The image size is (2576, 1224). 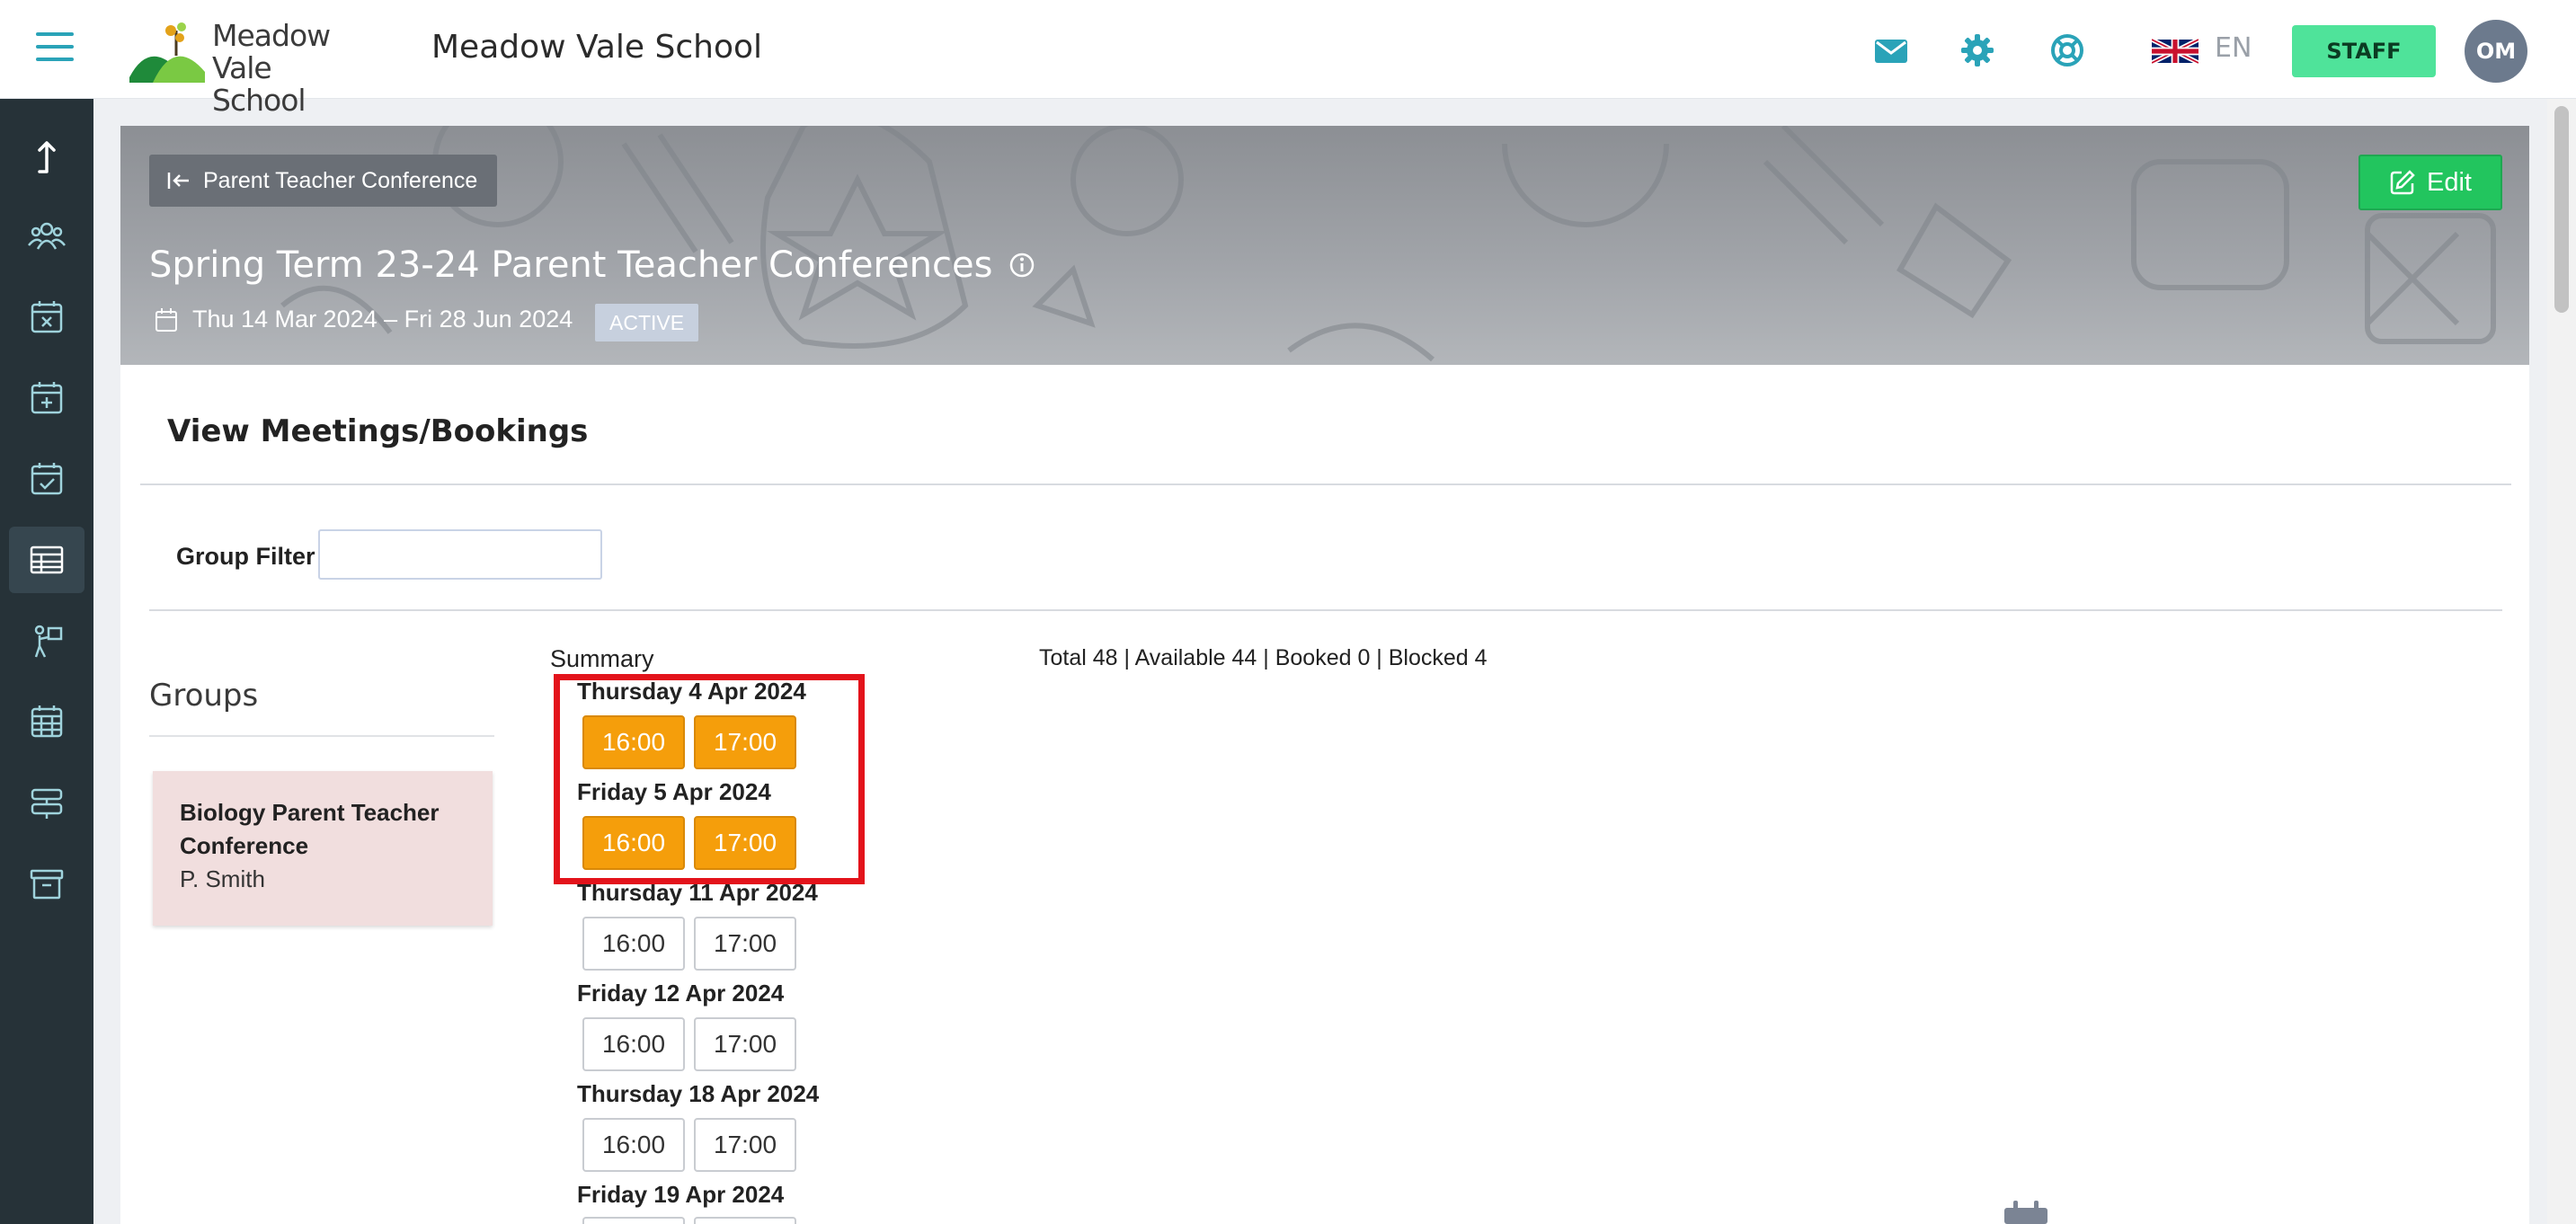 I want to click on gear-icon, so click(x=1977, y=50).